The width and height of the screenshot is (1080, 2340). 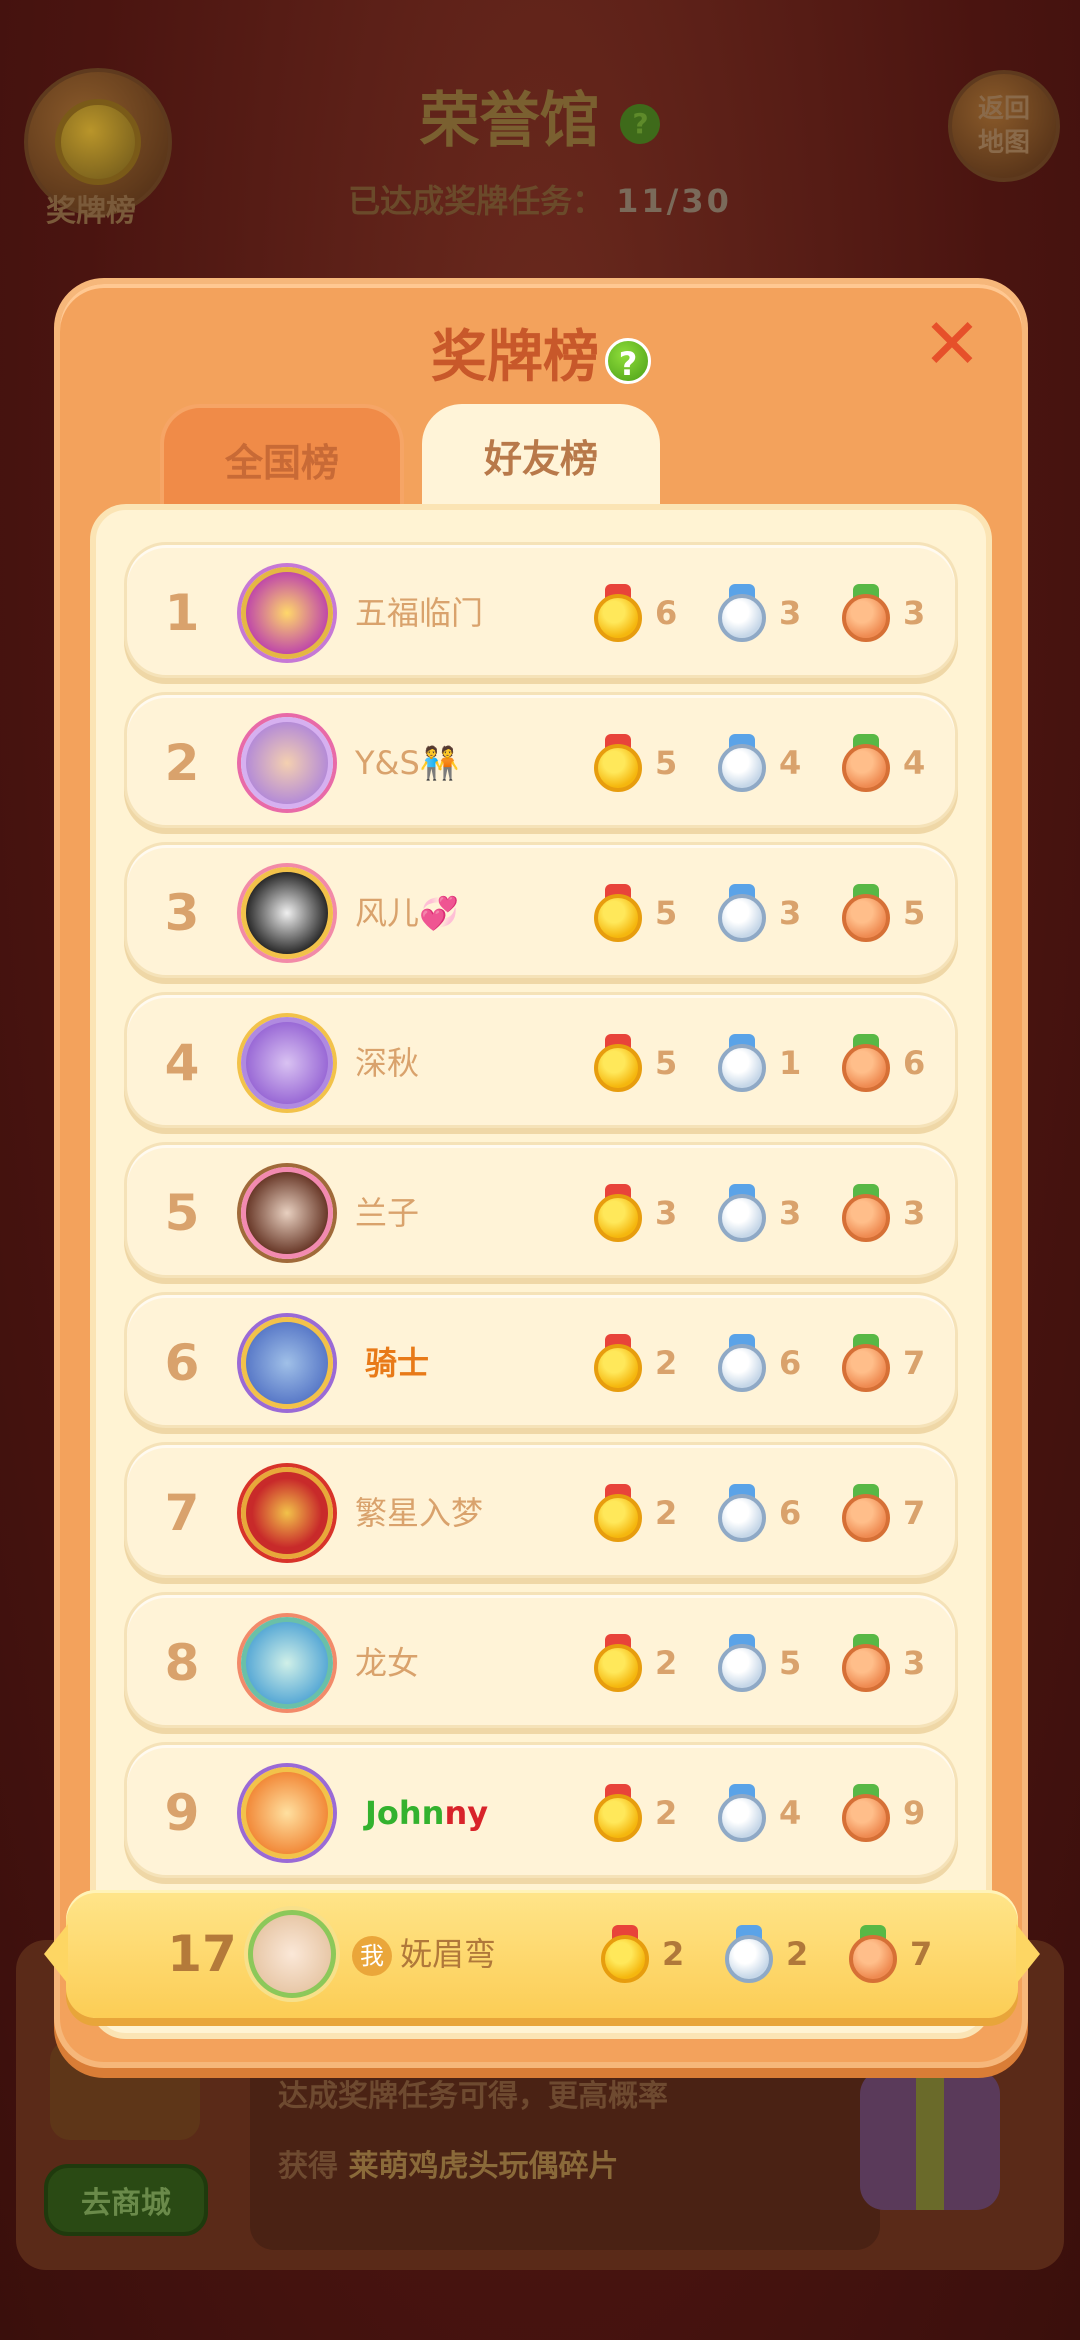 I want to click on hall-of-honor-title: 荣誉馆 ?, so click(x=540, y=115).